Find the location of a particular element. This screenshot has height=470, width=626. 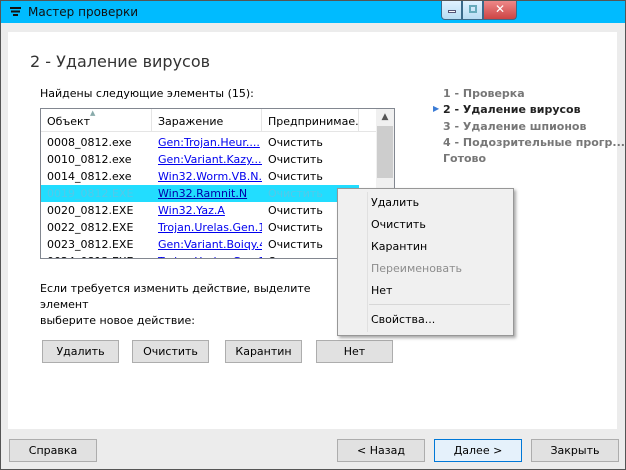

step-label: 1 - Проверка is located at coordinates (484, 93).